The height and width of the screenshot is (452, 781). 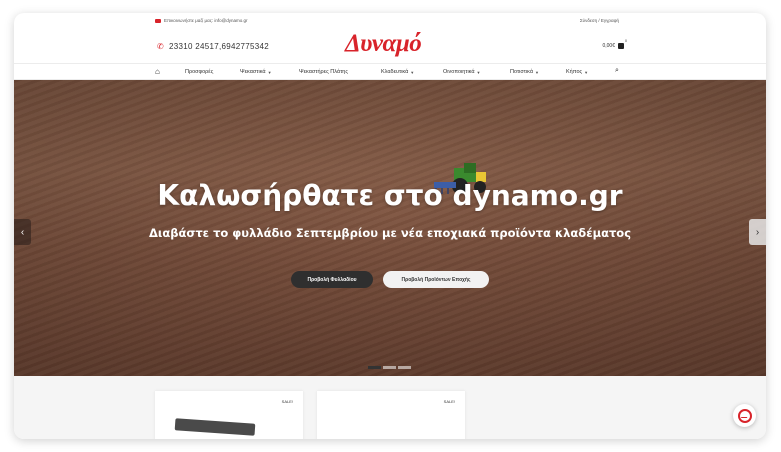 I want to click on nav-item-label: Προσφορές, so click(x=199, y=72).